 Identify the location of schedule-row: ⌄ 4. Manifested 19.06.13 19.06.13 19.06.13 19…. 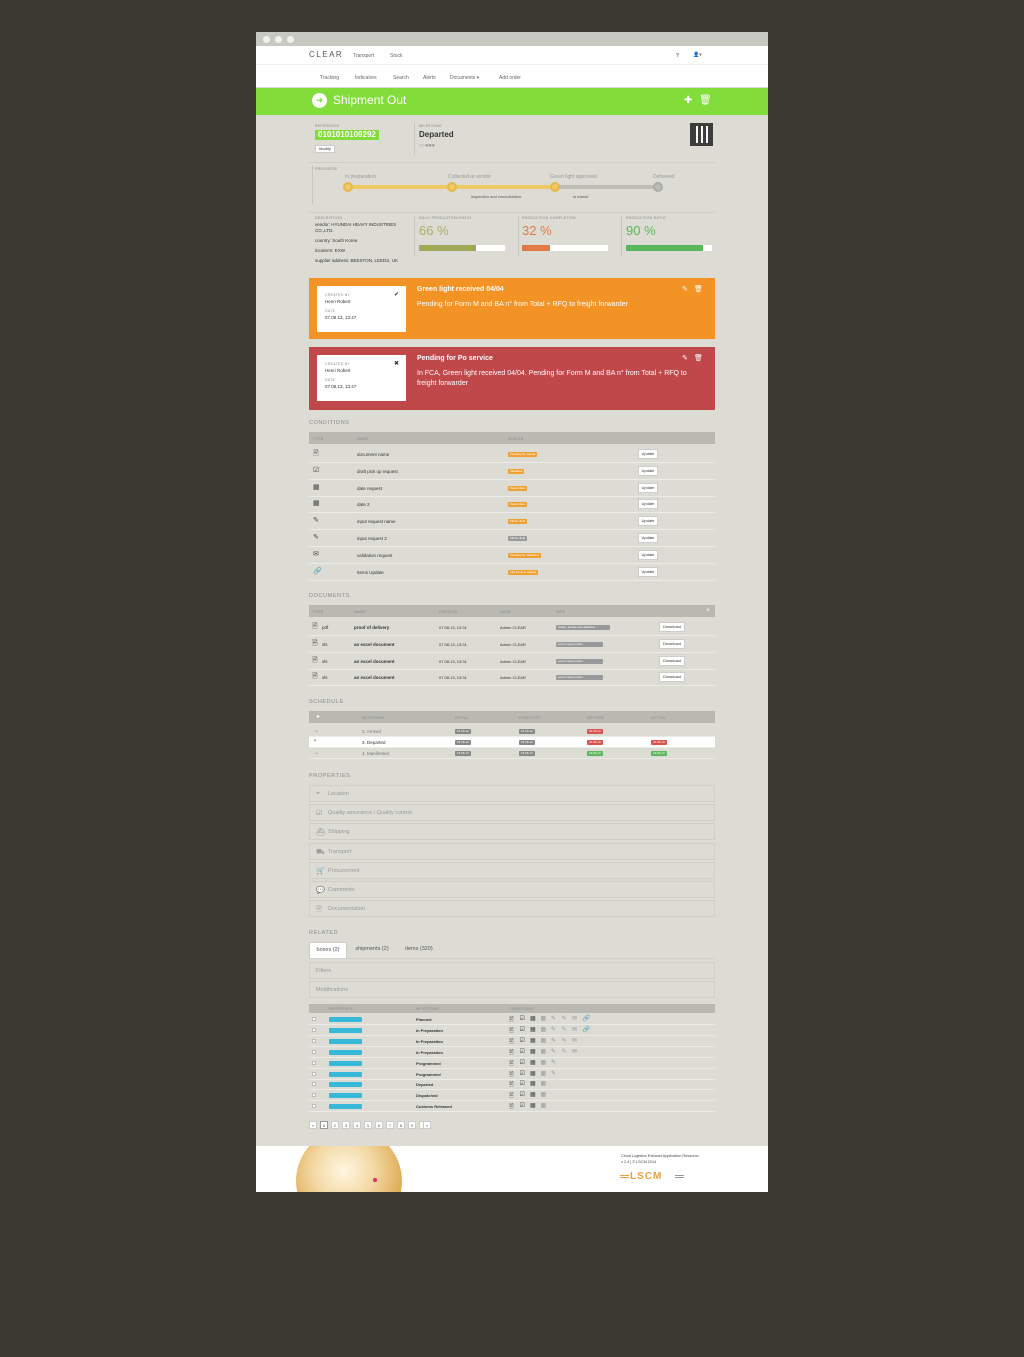
(512, 753).